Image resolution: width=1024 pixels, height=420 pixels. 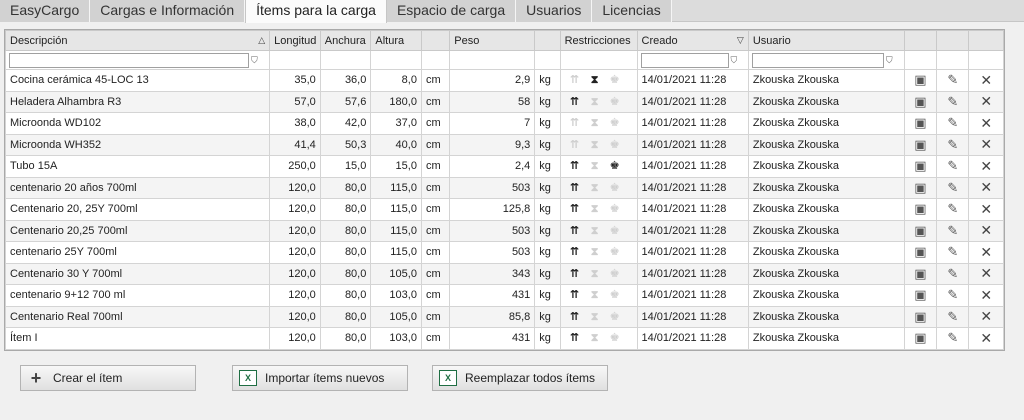 I want to click on sort-desc-icon: ▽, so click(x=740, y=40).